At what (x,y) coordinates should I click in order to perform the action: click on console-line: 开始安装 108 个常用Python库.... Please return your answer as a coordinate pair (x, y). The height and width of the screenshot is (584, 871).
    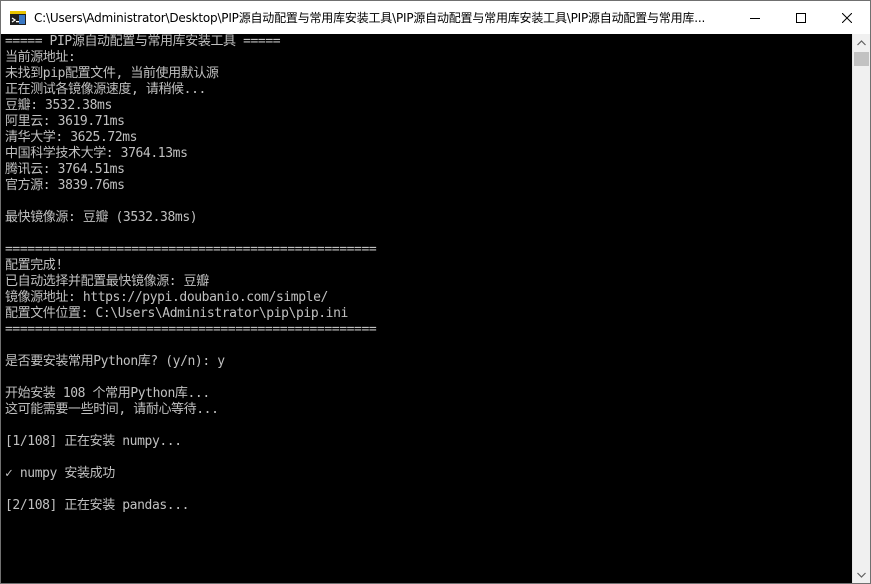
    Looking at the image, I should click on (107, 393).